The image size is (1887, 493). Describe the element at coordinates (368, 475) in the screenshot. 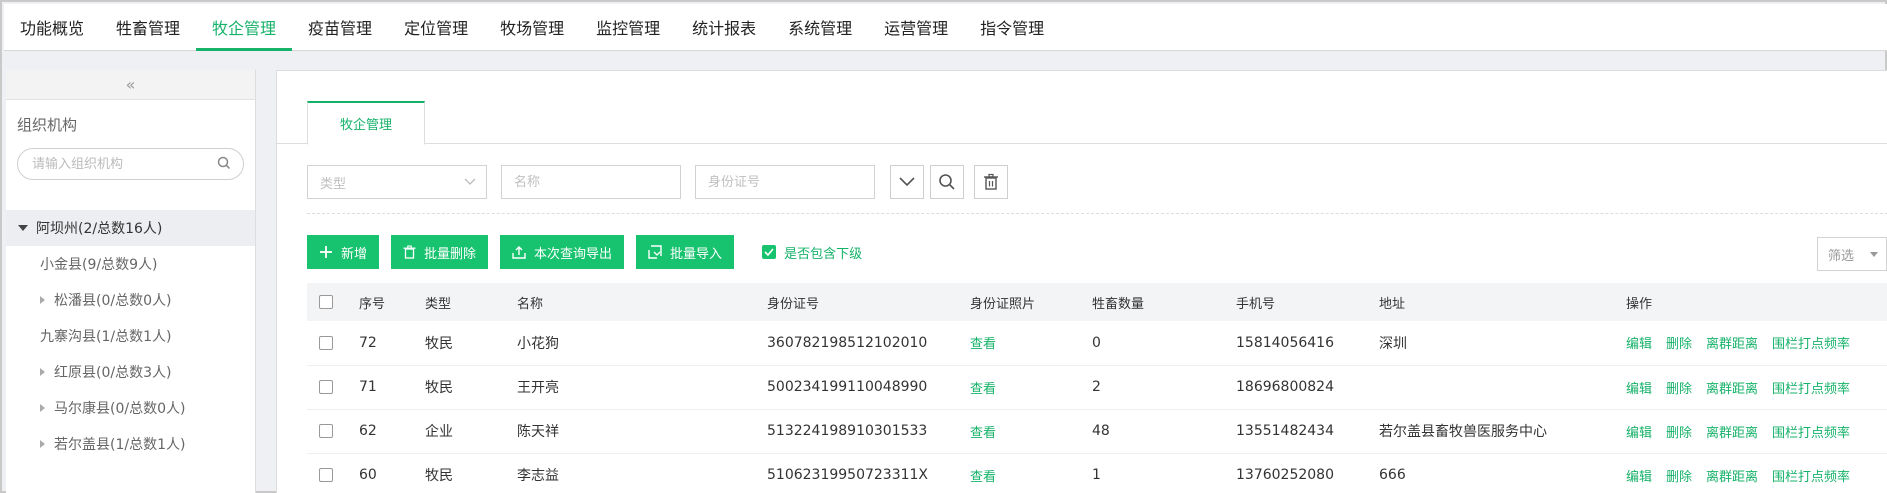

I see `cell-no: 60` at that location.